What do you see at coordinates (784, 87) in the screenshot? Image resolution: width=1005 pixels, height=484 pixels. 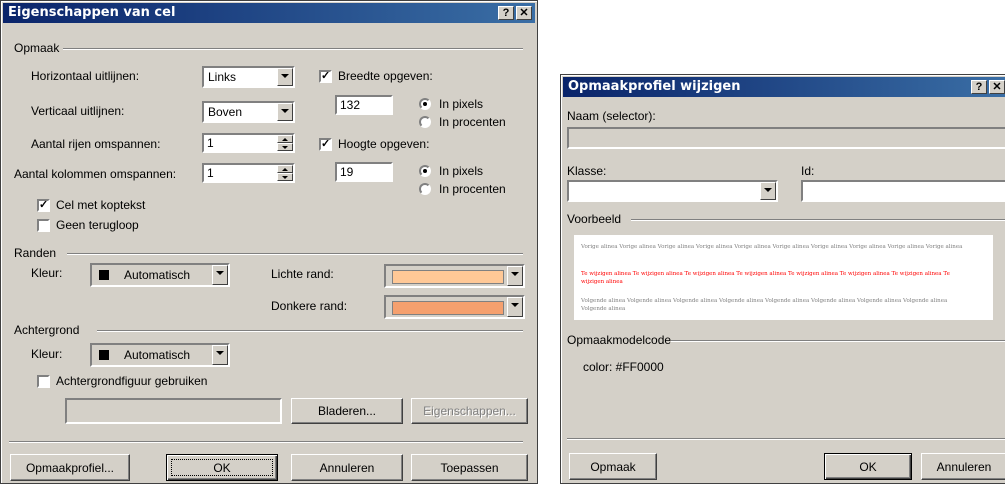 I see `title-bar: Opmaakprofiel wijzigen ? ✕` at bounding box center [784, 87].